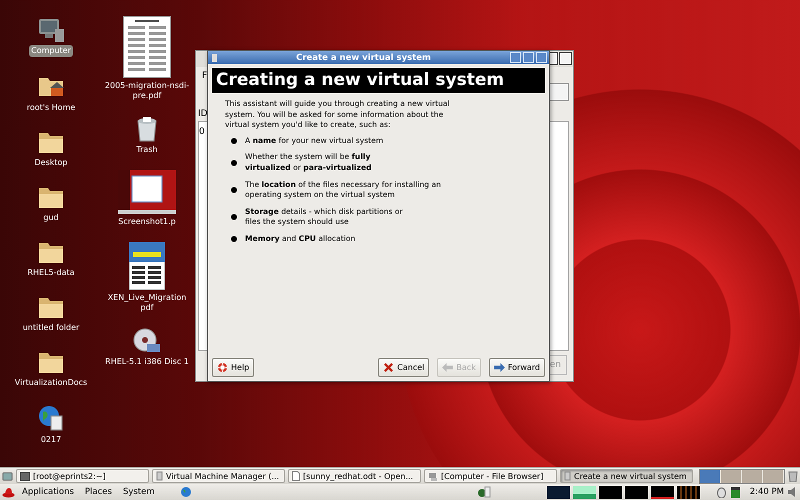 This screenshot has height=500, width=800. What do you see at coordinates (233, 367) in the screenshot?
I see `help-button: Help` at bounding box center [233, 367].